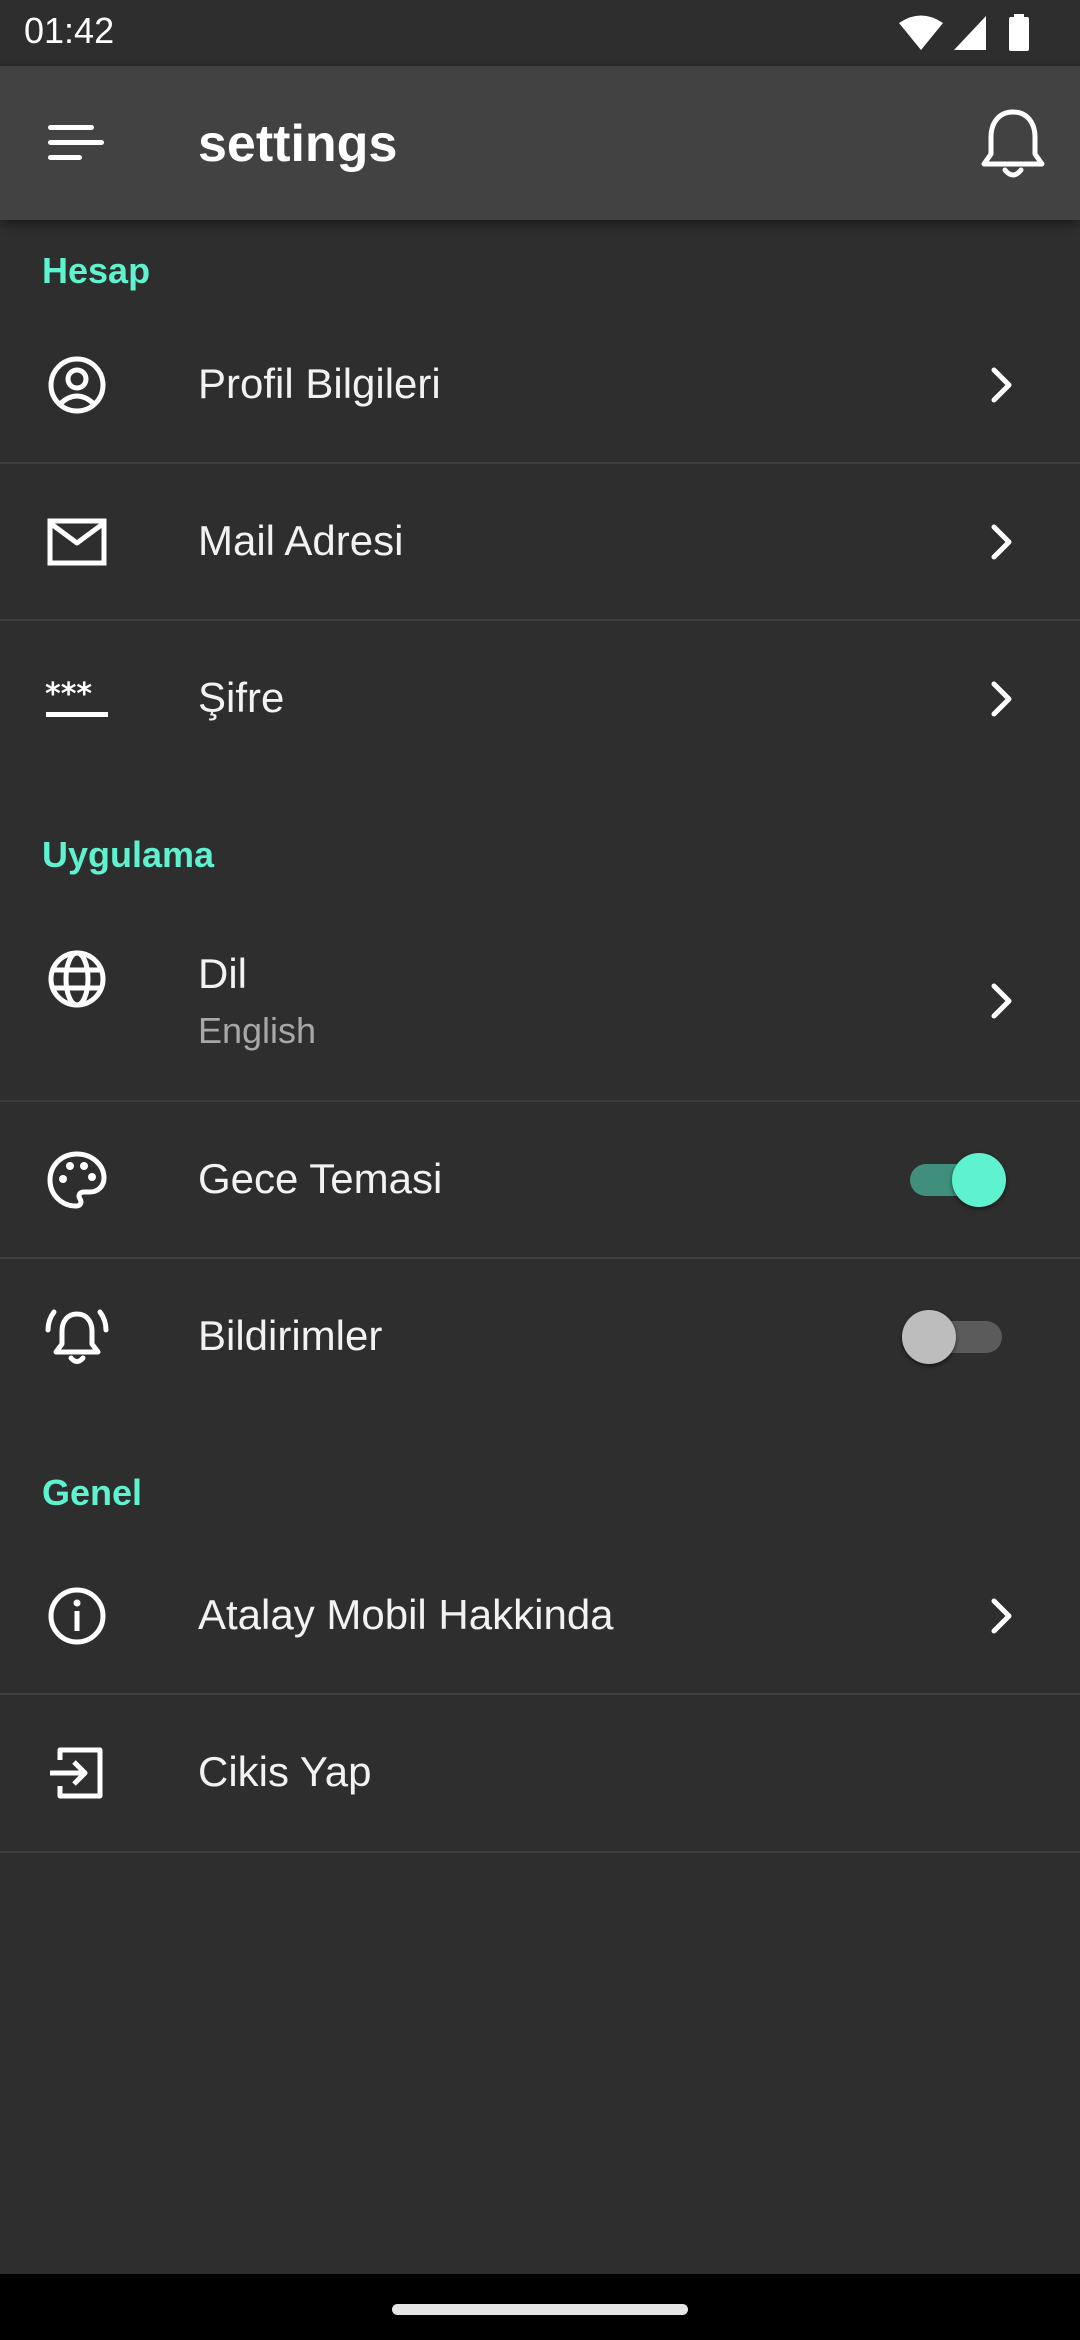 The height and width of the screenshot is (2340, 1080). What do you see at coordinates (320, 1178) in the screenshot?
I see `settings-item-label: Gece Temasi` at bounding box center [320, 1178].